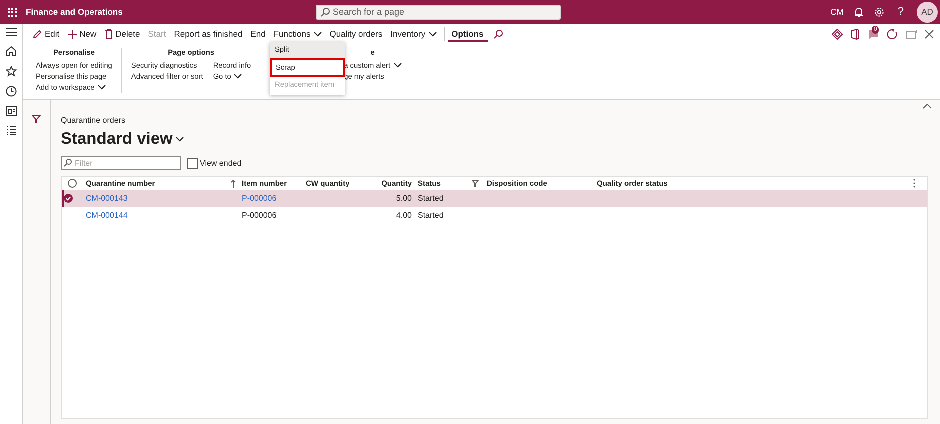  I want to click on action-button: Edit, so click(46, 34).